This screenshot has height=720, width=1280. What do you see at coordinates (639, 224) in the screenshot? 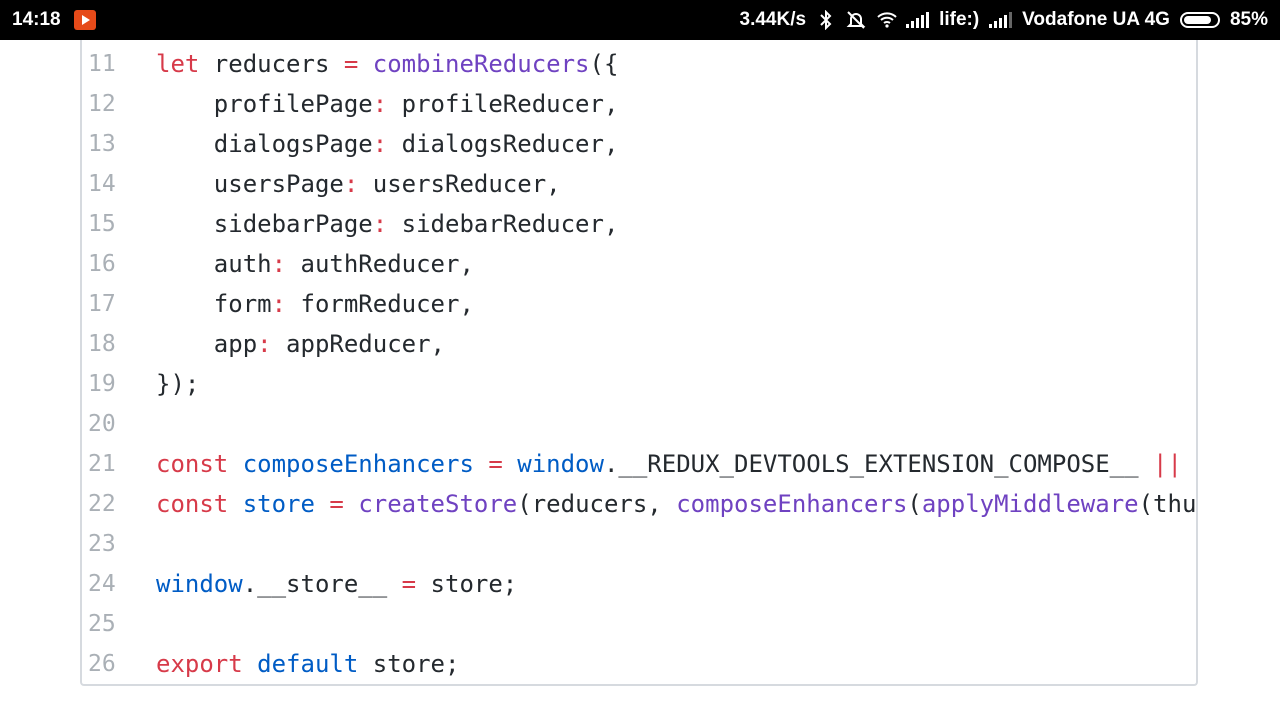
I see `code-line: 15 sidebarPage: sidebarReducer,` at bounding box center [639, 224].